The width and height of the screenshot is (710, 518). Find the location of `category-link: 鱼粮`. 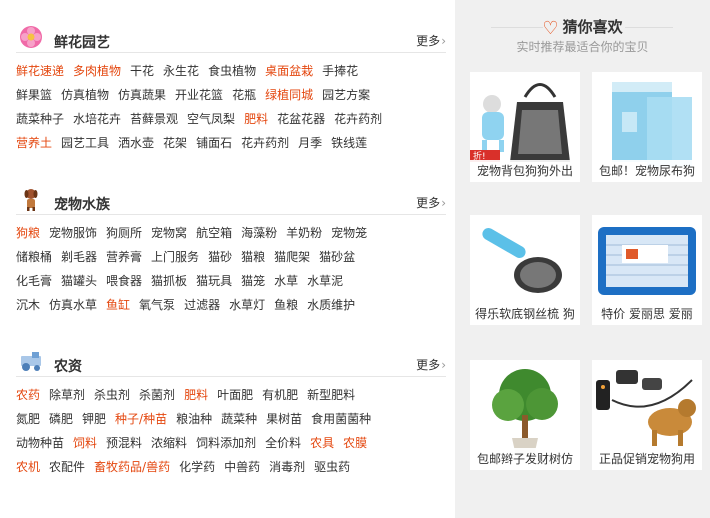

category-link: 鱼粮 is located at coordinates (286, 305).